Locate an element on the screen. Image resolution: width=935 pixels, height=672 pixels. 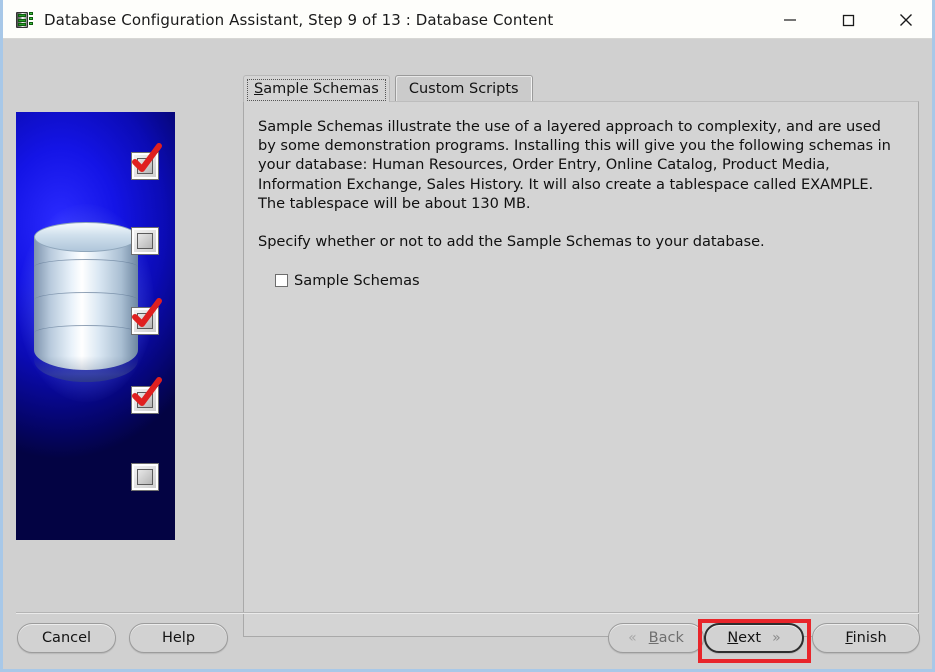
next-button: Next » is located at coordinates (754, 638).